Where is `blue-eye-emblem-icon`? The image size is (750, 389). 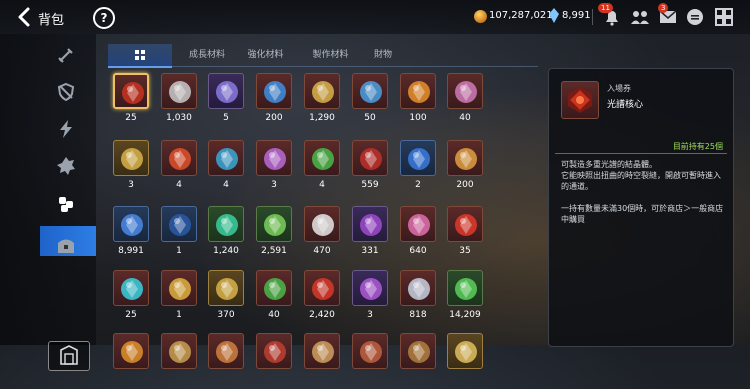 blue-eye-emblem-icon is located at coordinates (371, 92).